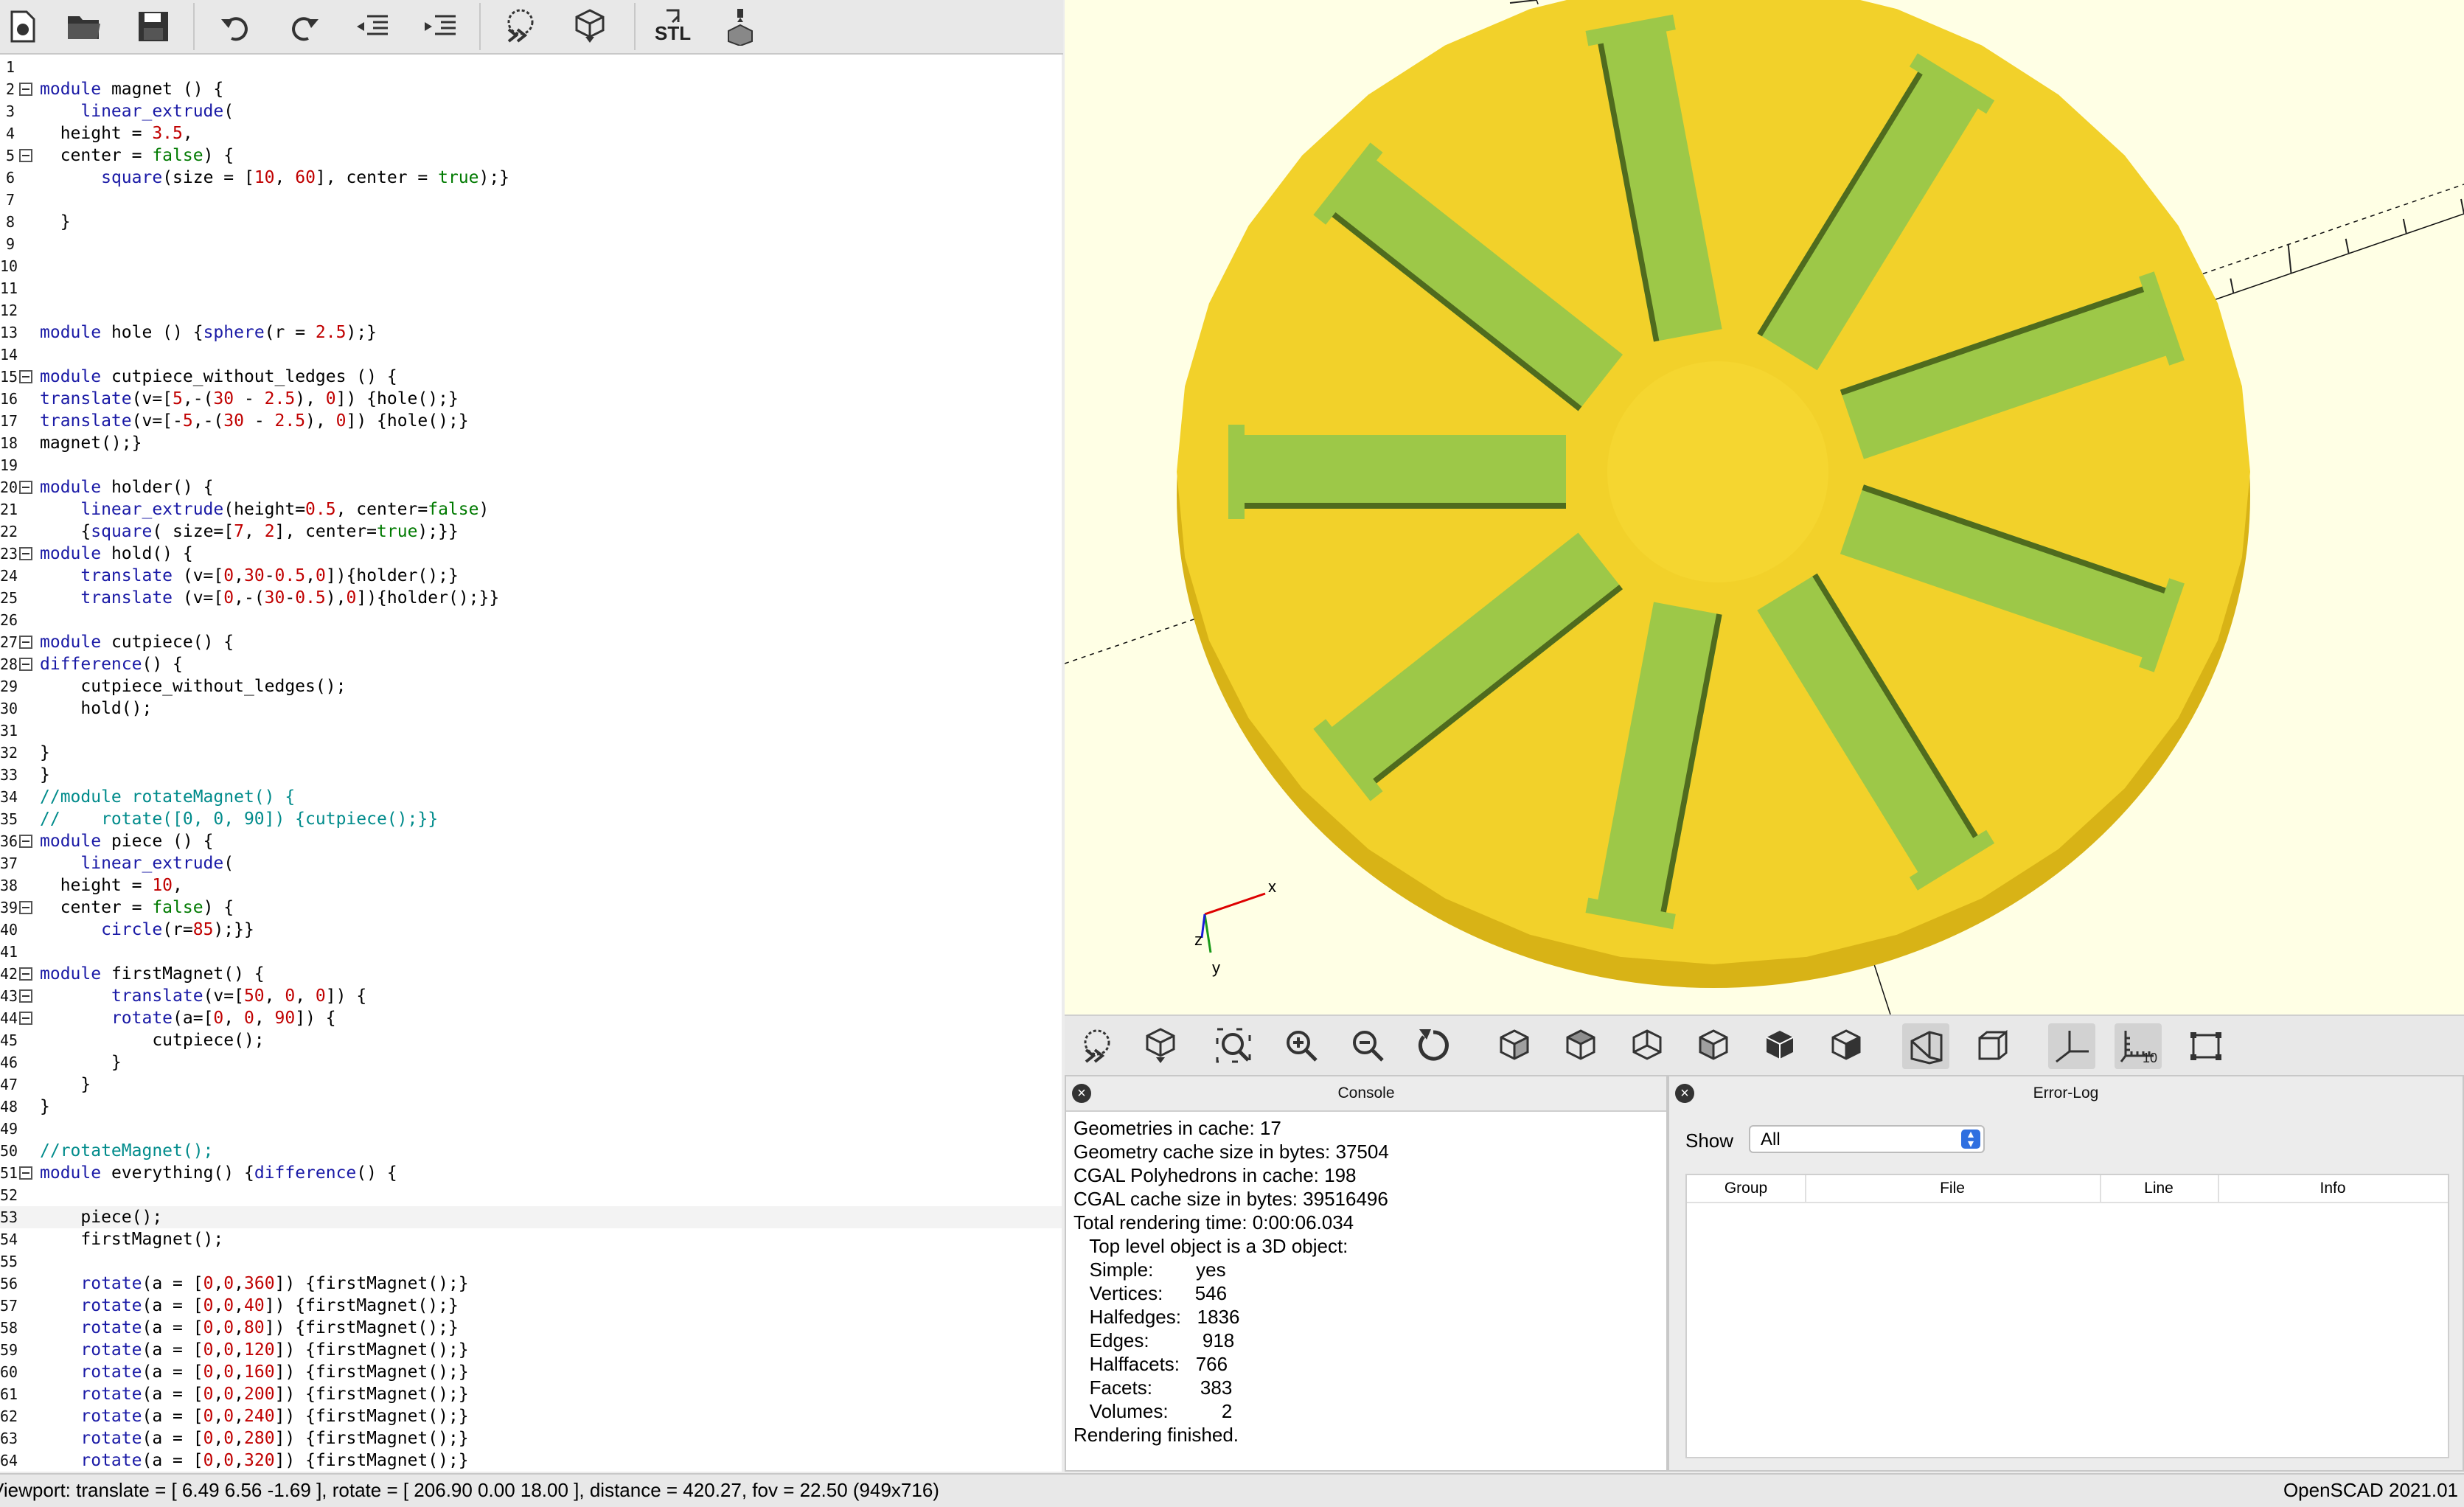 The image size is (2464, 1507). I want to click on code-line: 10, so click(531, 266).